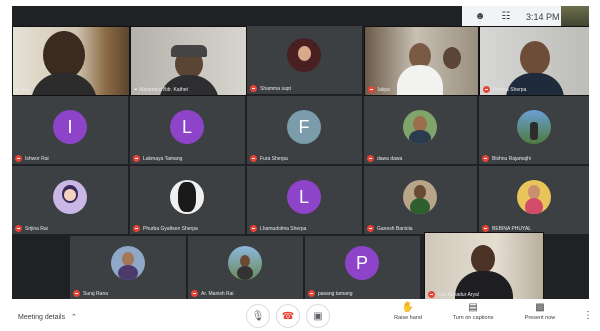 The width and height of the screenshot is (600, 331). Describe the element at coordinates (506, 228) in the screenshot. I see `participant-name: BEBINA PHUYAL` at that location.